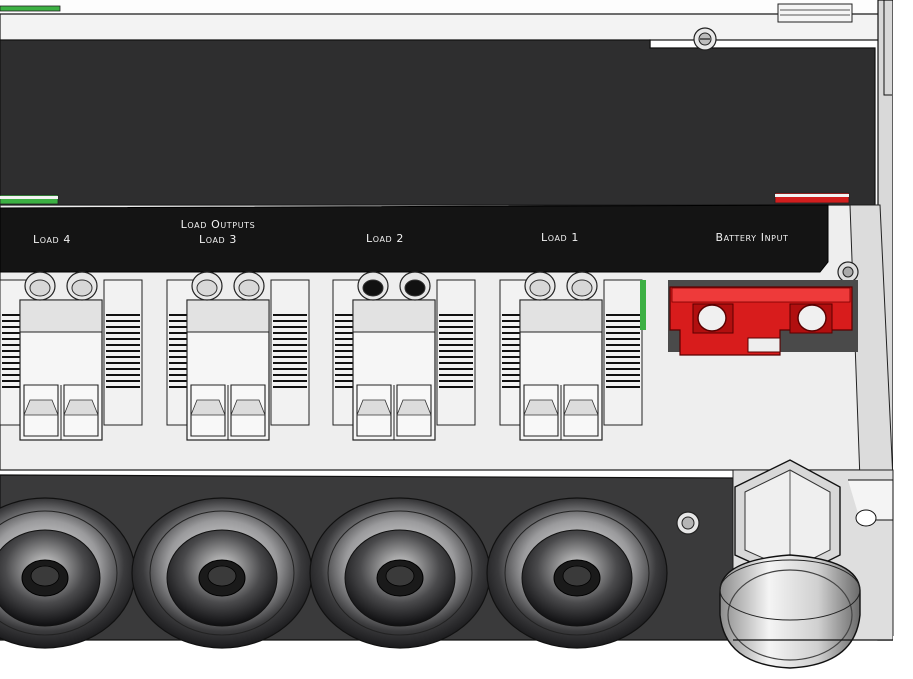 The height and width of the screenshot is (679, 913). What do you see at coordinates (30, 8) in the screenshot?
I see `top-led-green` at bounding box center [30, 8].